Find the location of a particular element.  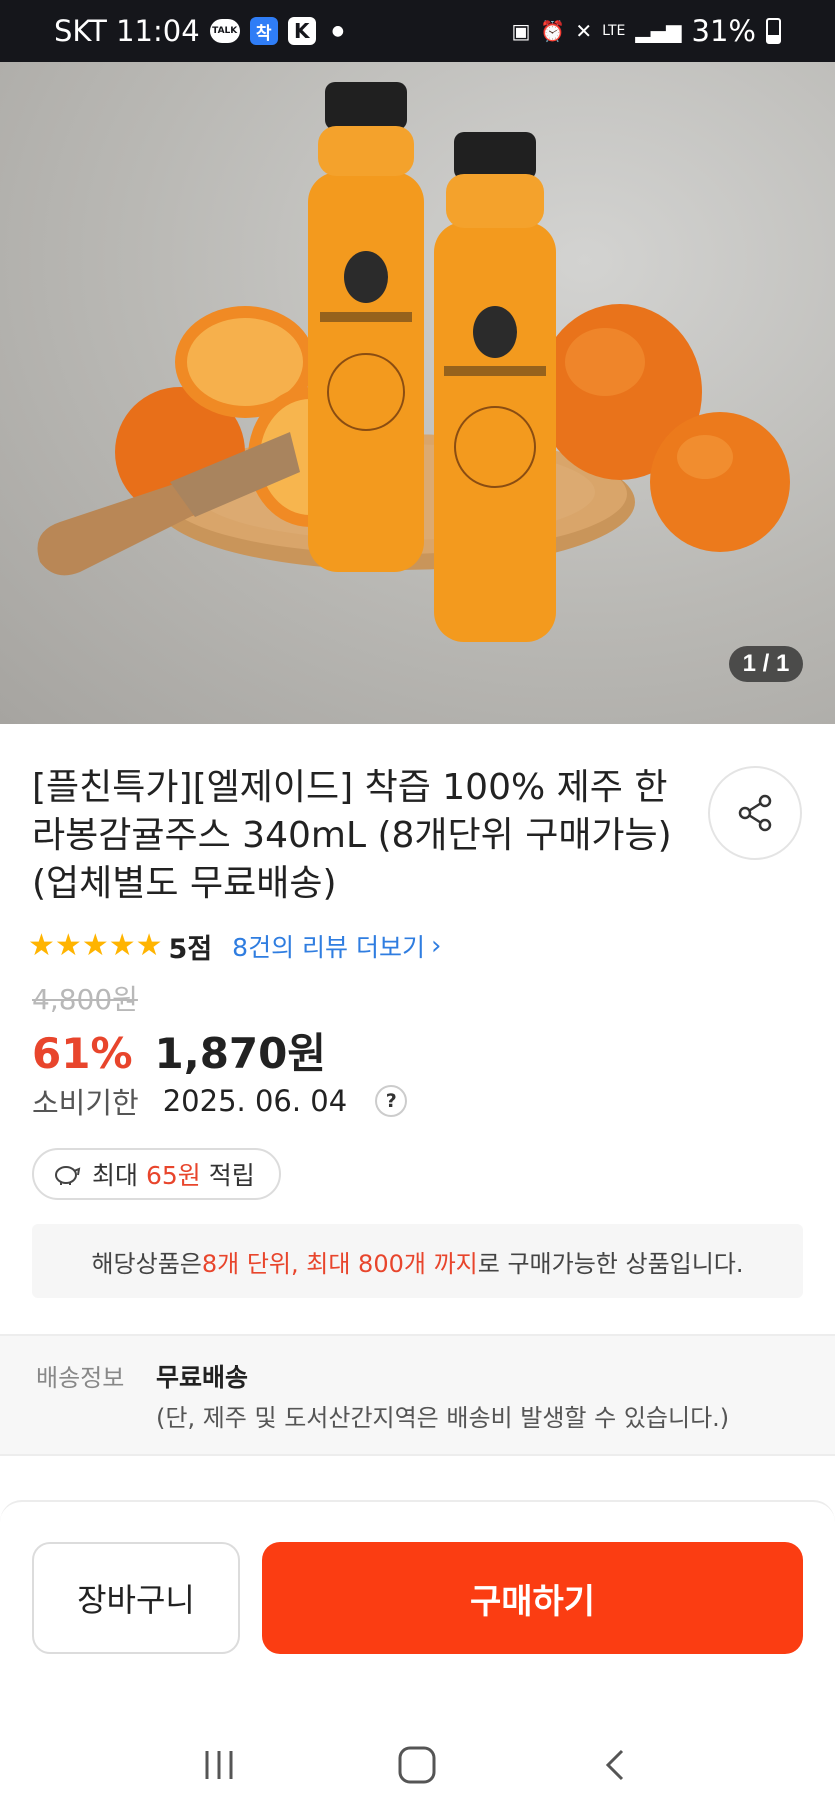

status-right: ▣ ⏰ ✕ LTE ▂▄▆ 31% is located at coordinates (646, 31).